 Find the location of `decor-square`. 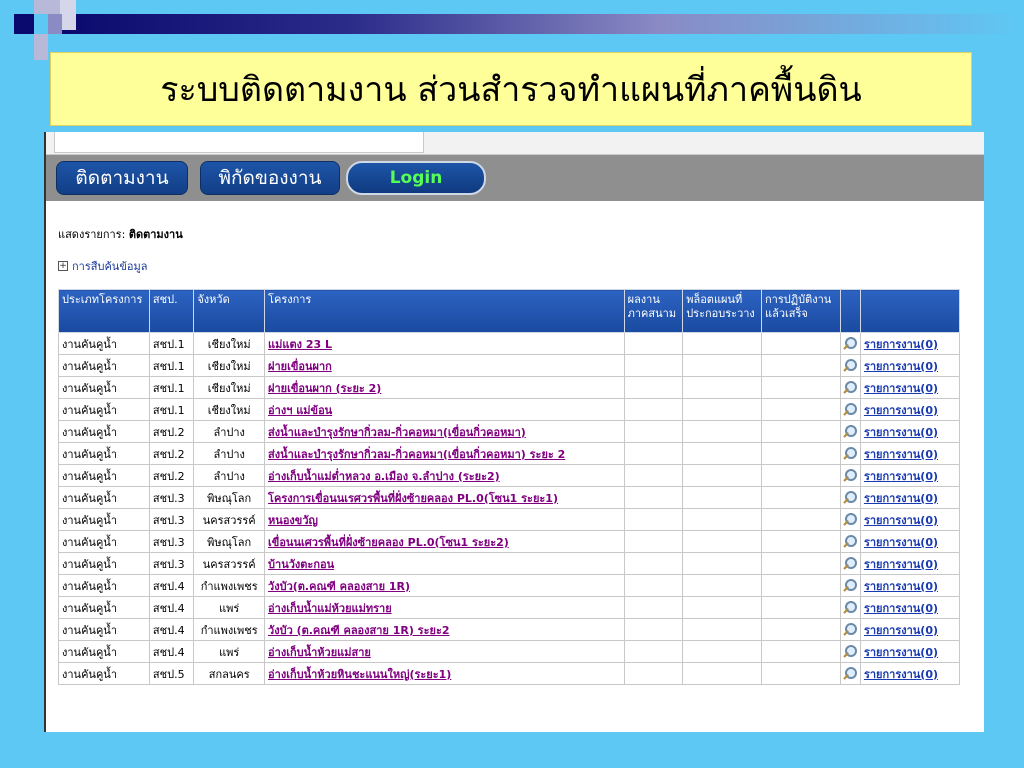

decor-square is located at coordinates (41, 47).